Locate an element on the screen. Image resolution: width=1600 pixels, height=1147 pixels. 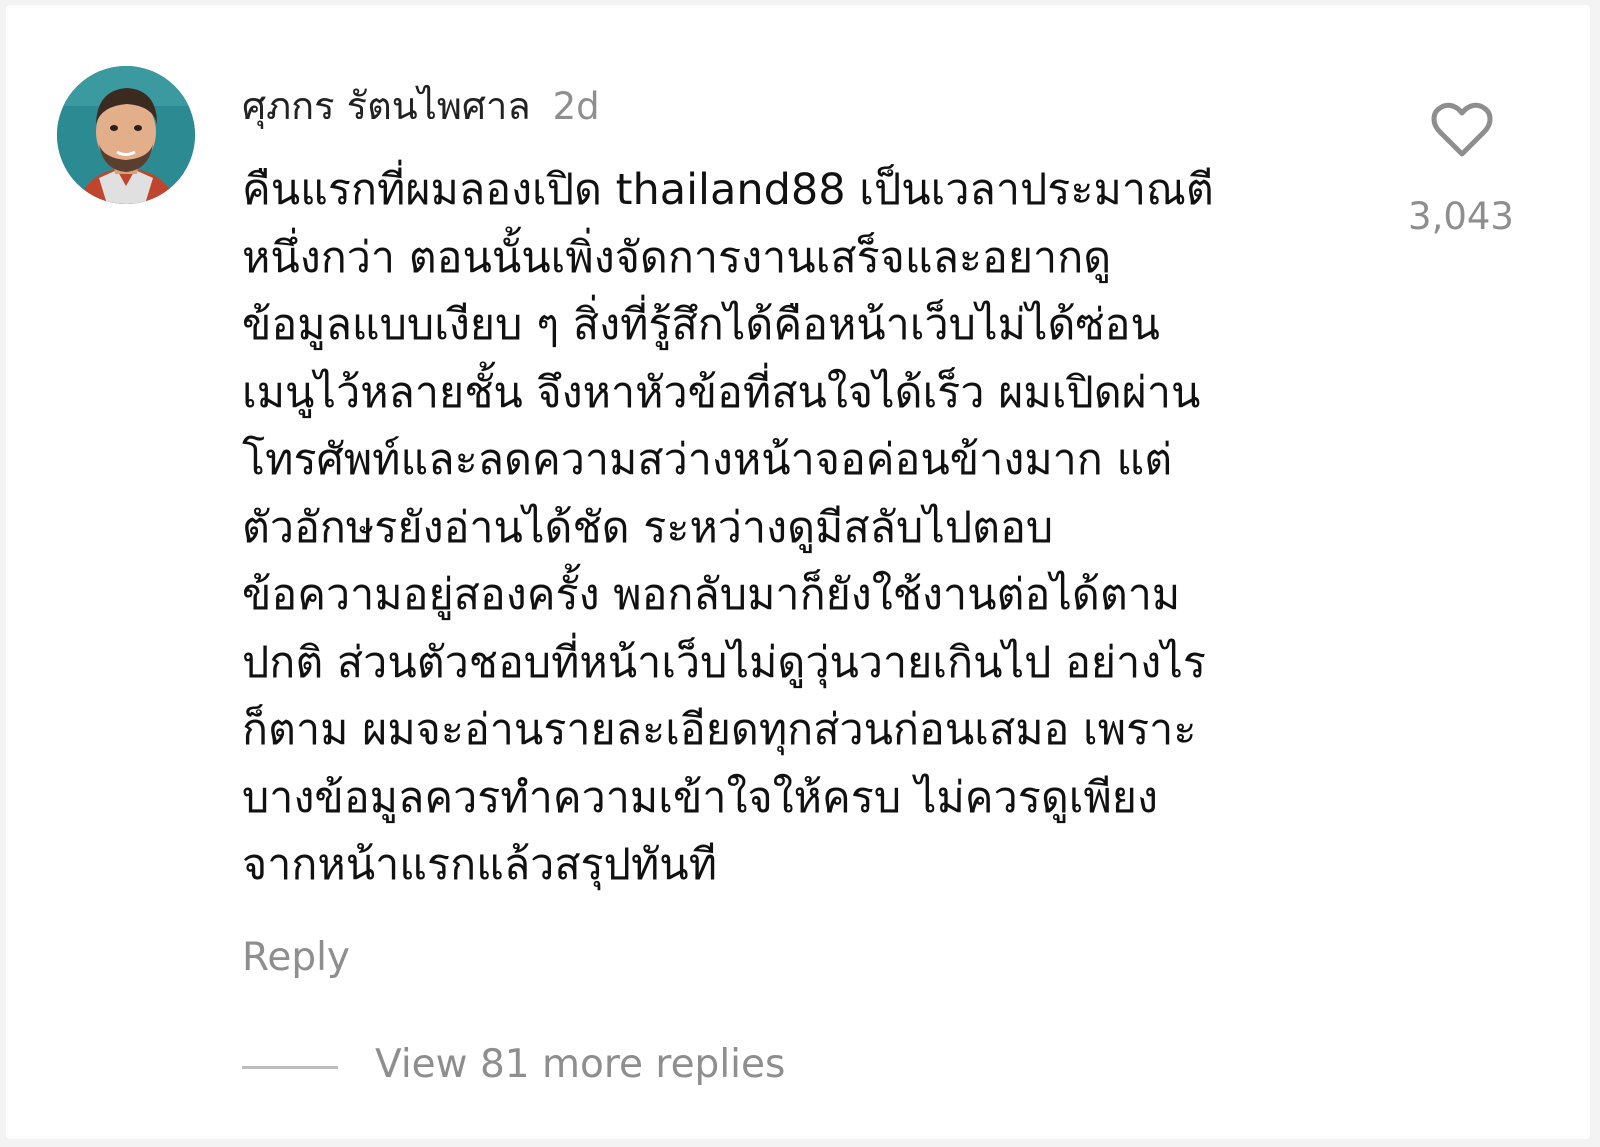
comment-header: ศุภกร รัตนไพศาล 2d is located at coordinates (421, 103).